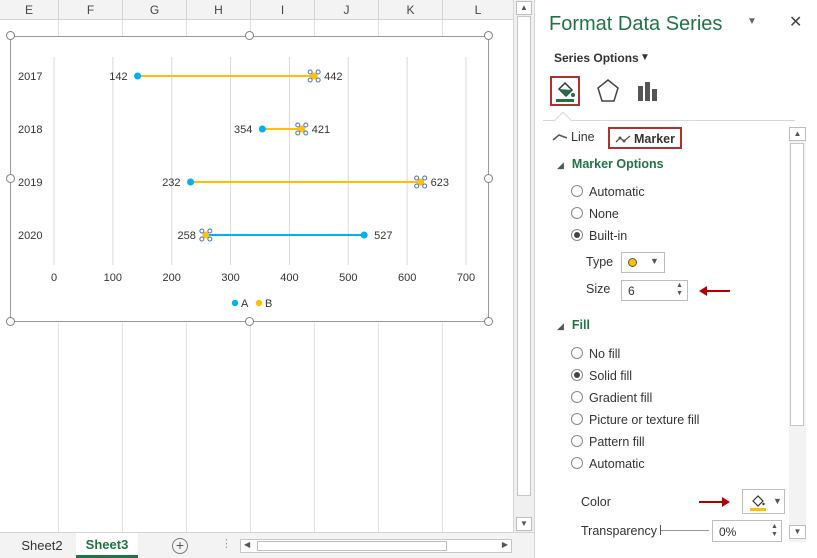 The width and height of the screenshot is (817, 558). I want to click on column-header-e: E, so click(29, 10).